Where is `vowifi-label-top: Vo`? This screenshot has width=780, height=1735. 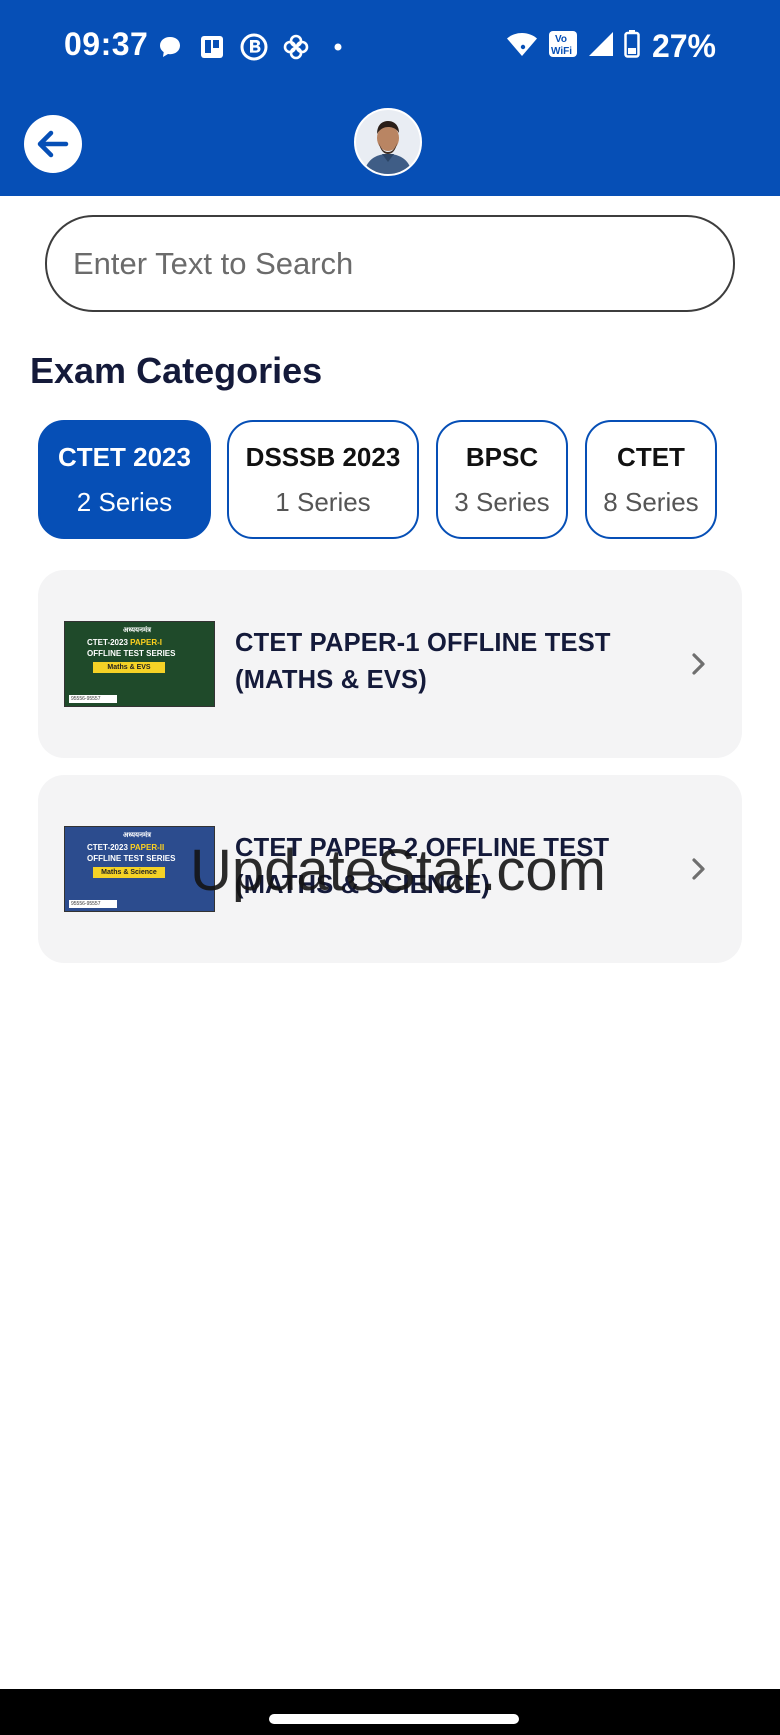
vowifi-label-top: Vo is located at coordinates (561, 39).